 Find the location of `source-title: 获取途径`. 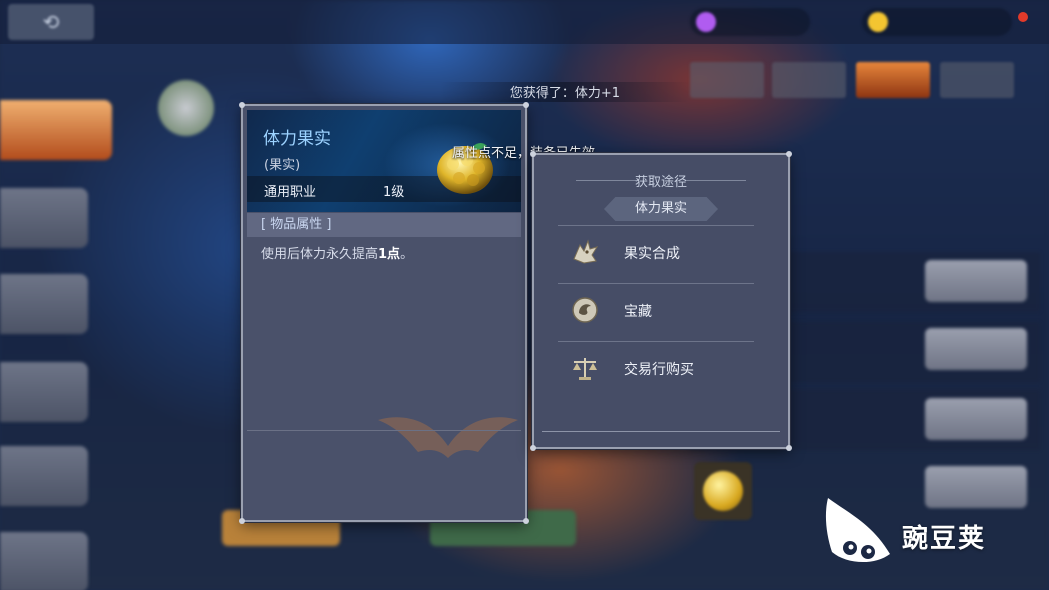

source-title: 获取途径 is located at coordinates (660, 182).